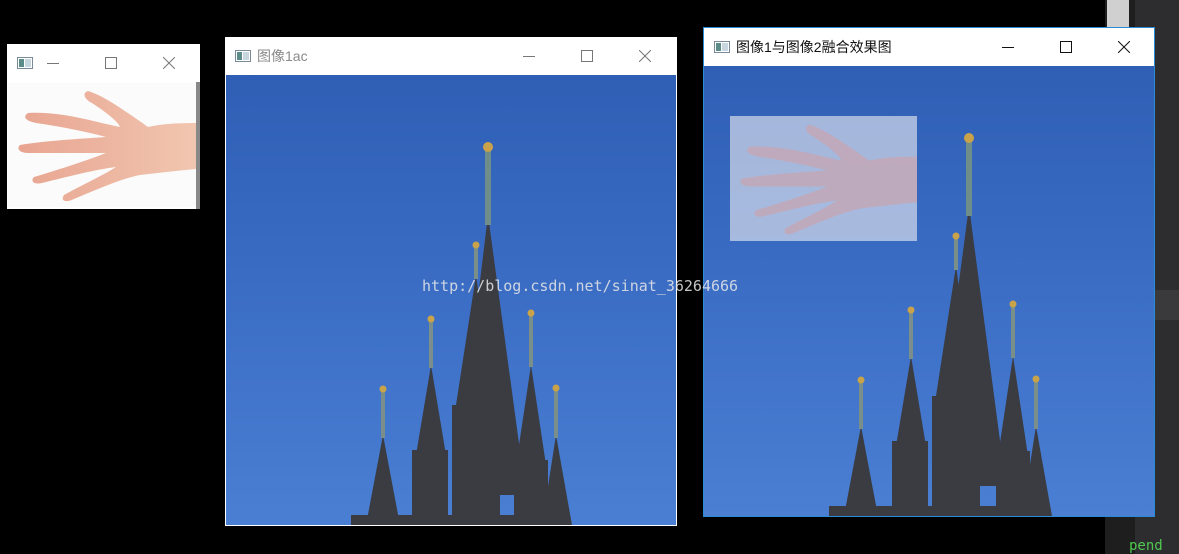  I want to click on scrollbar-thumb, so click(1118, 14).